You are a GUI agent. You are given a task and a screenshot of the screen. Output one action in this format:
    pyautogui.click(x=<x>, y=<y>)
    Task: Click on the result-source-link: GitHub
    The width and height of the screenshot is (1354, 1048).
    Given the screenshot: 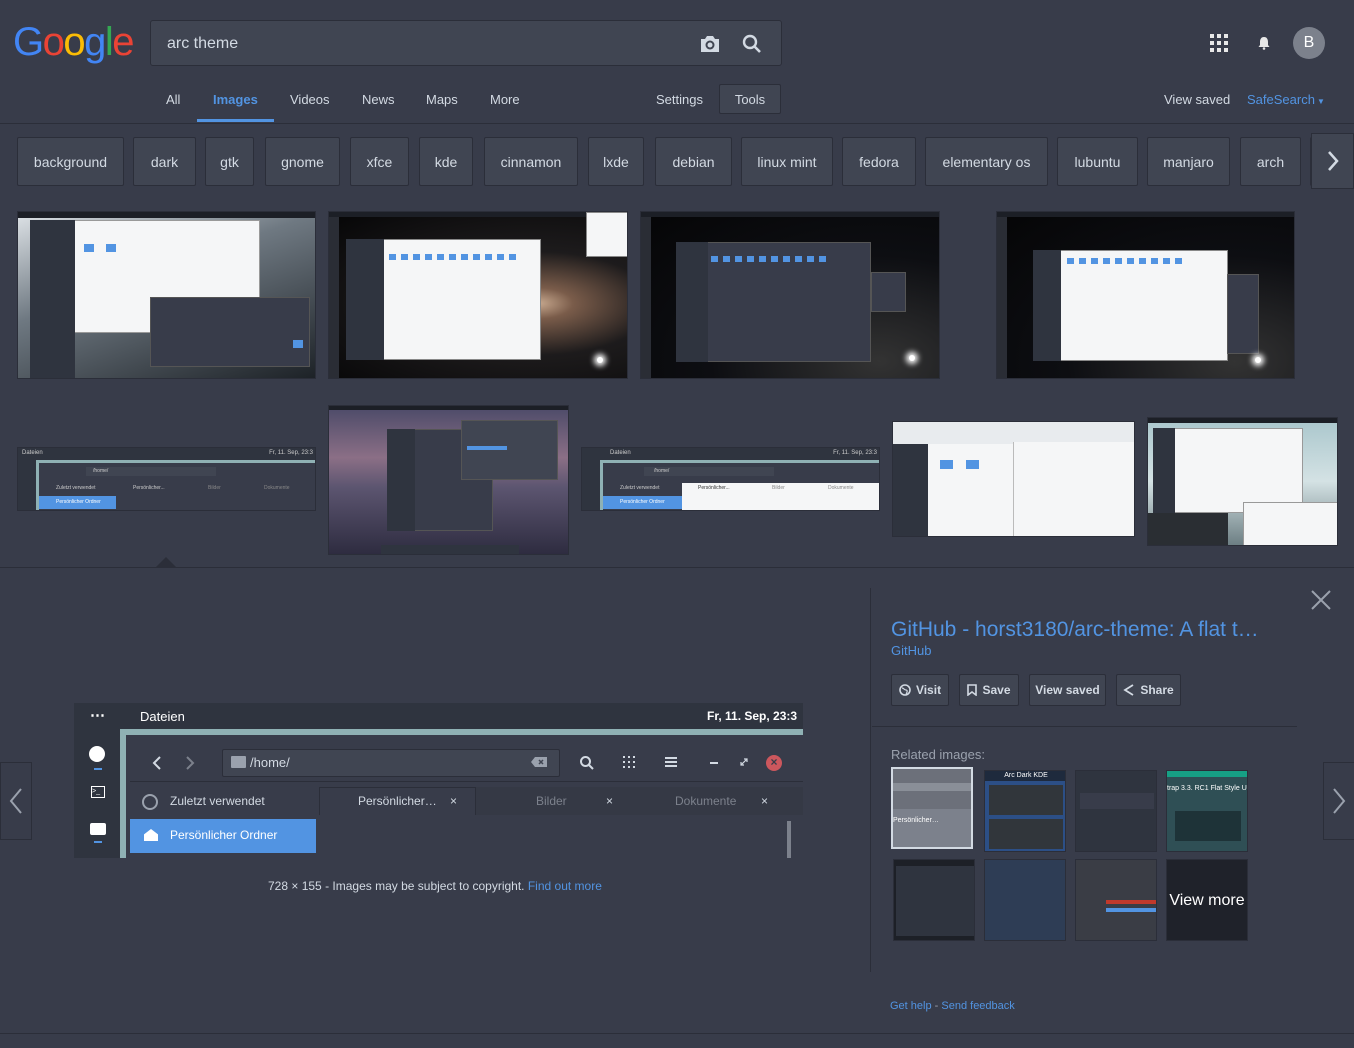 What is the action you would take?
    pyautogui.click(x=911, y=650)
    